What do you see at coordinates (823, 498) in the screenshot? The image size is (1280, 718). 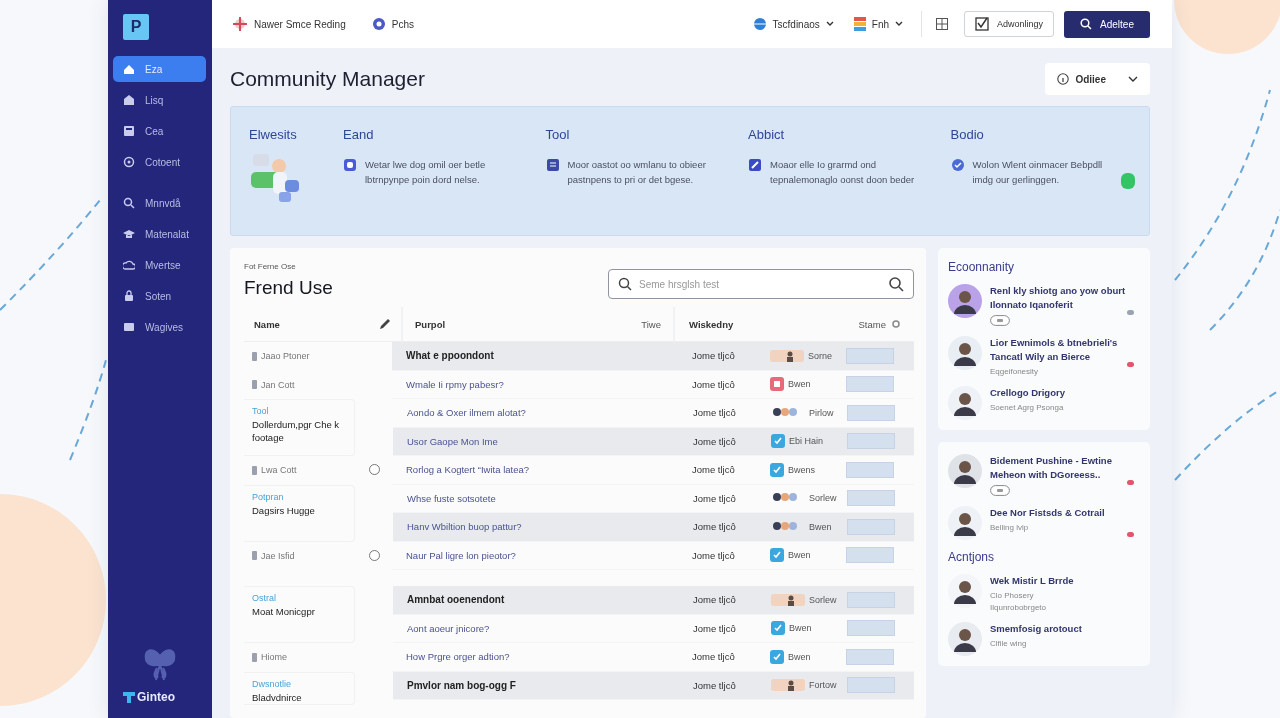 I see `status-label: Sorlew` at bounding box center [823, 498].